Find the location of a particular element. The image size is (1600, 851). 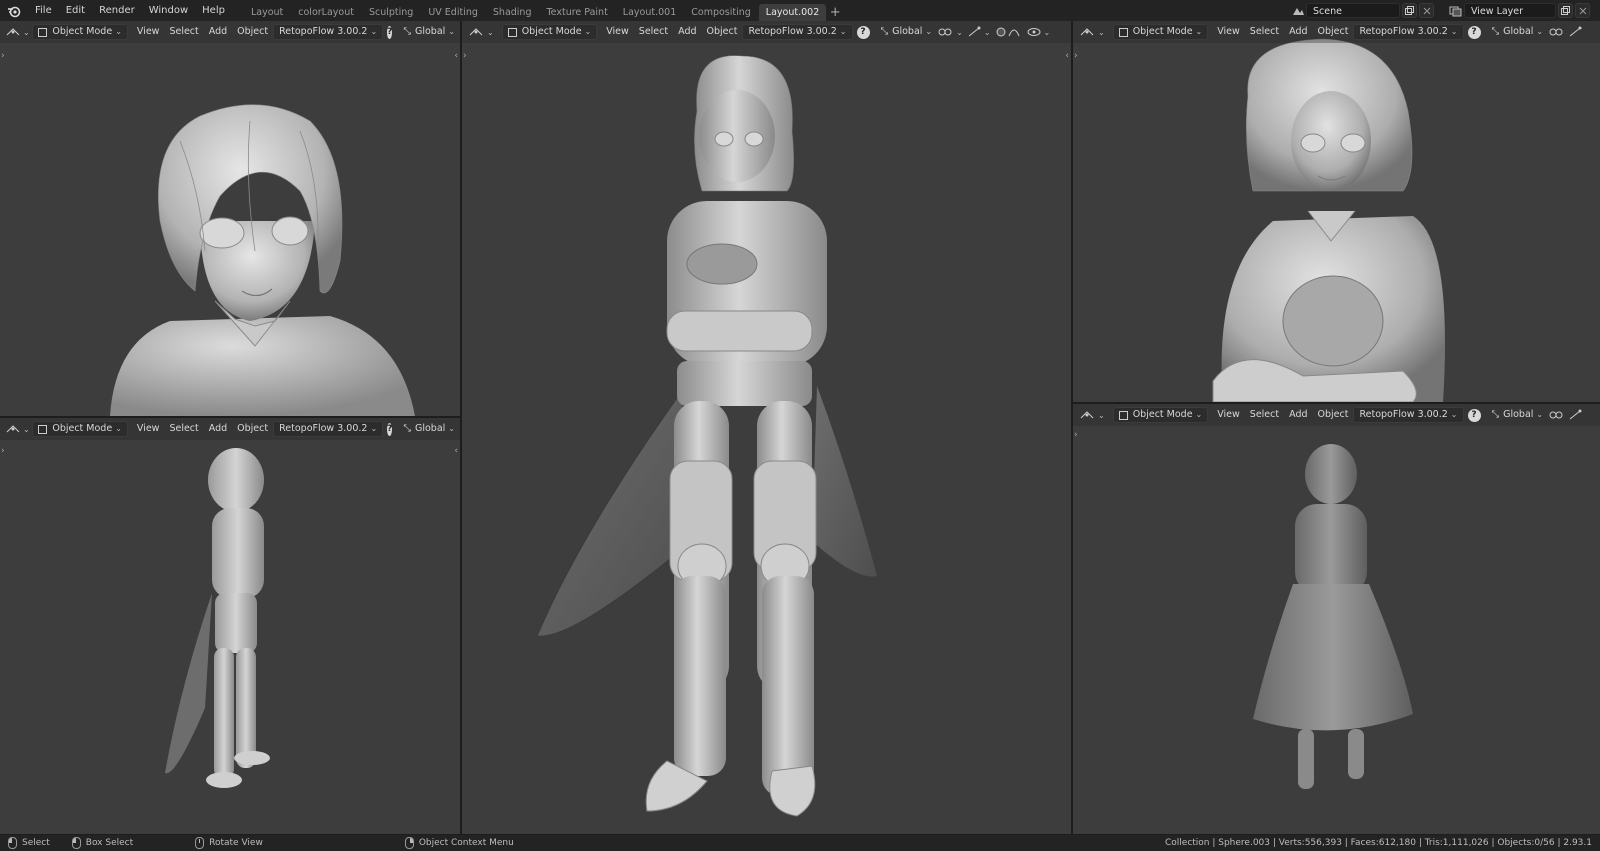

delete-scene-icon is located at coordinates (1426, 10).